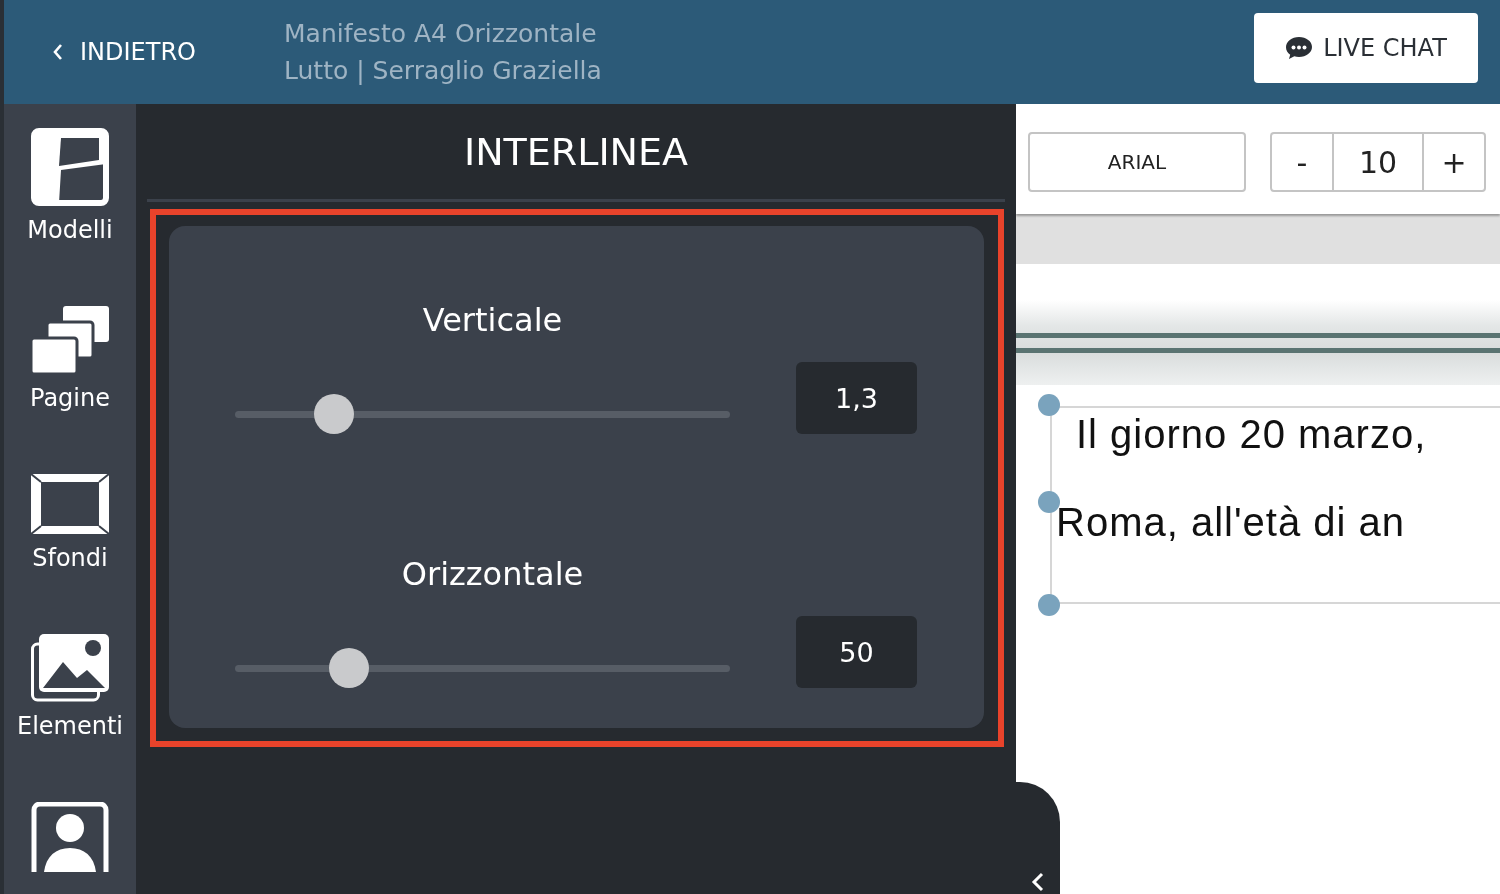 The image size is (1500, 894). I want to click on sidebar-item: Sfondi, so click(70, 523).